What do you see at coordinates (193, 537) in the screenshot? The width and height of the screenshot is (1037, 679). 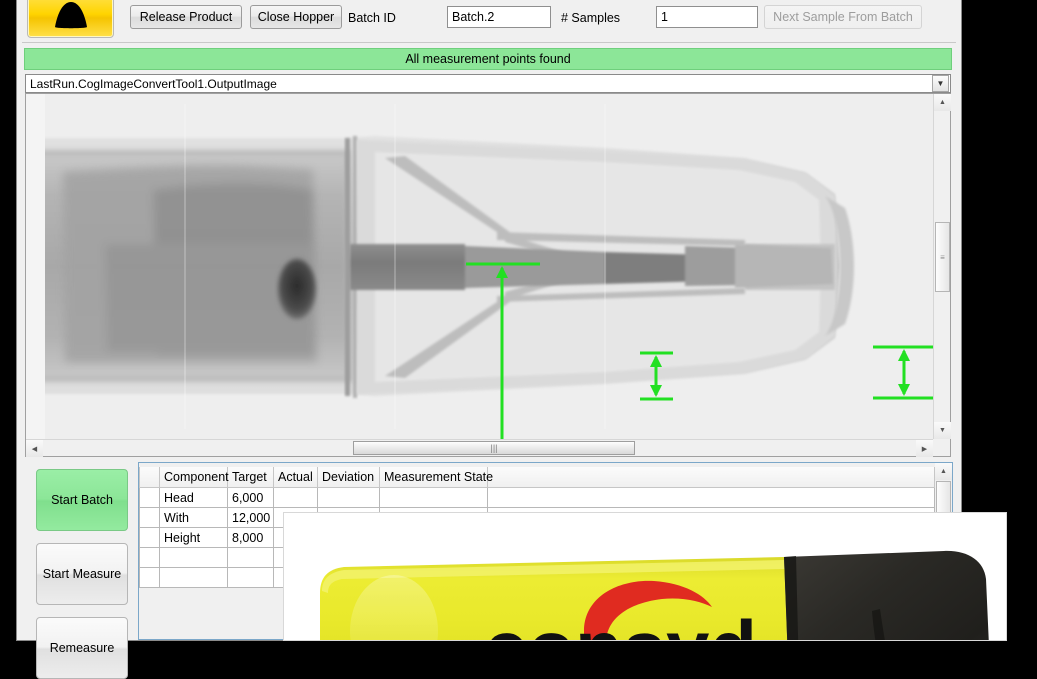 I see `cell-component: Height` at bounding box center [193, 537].